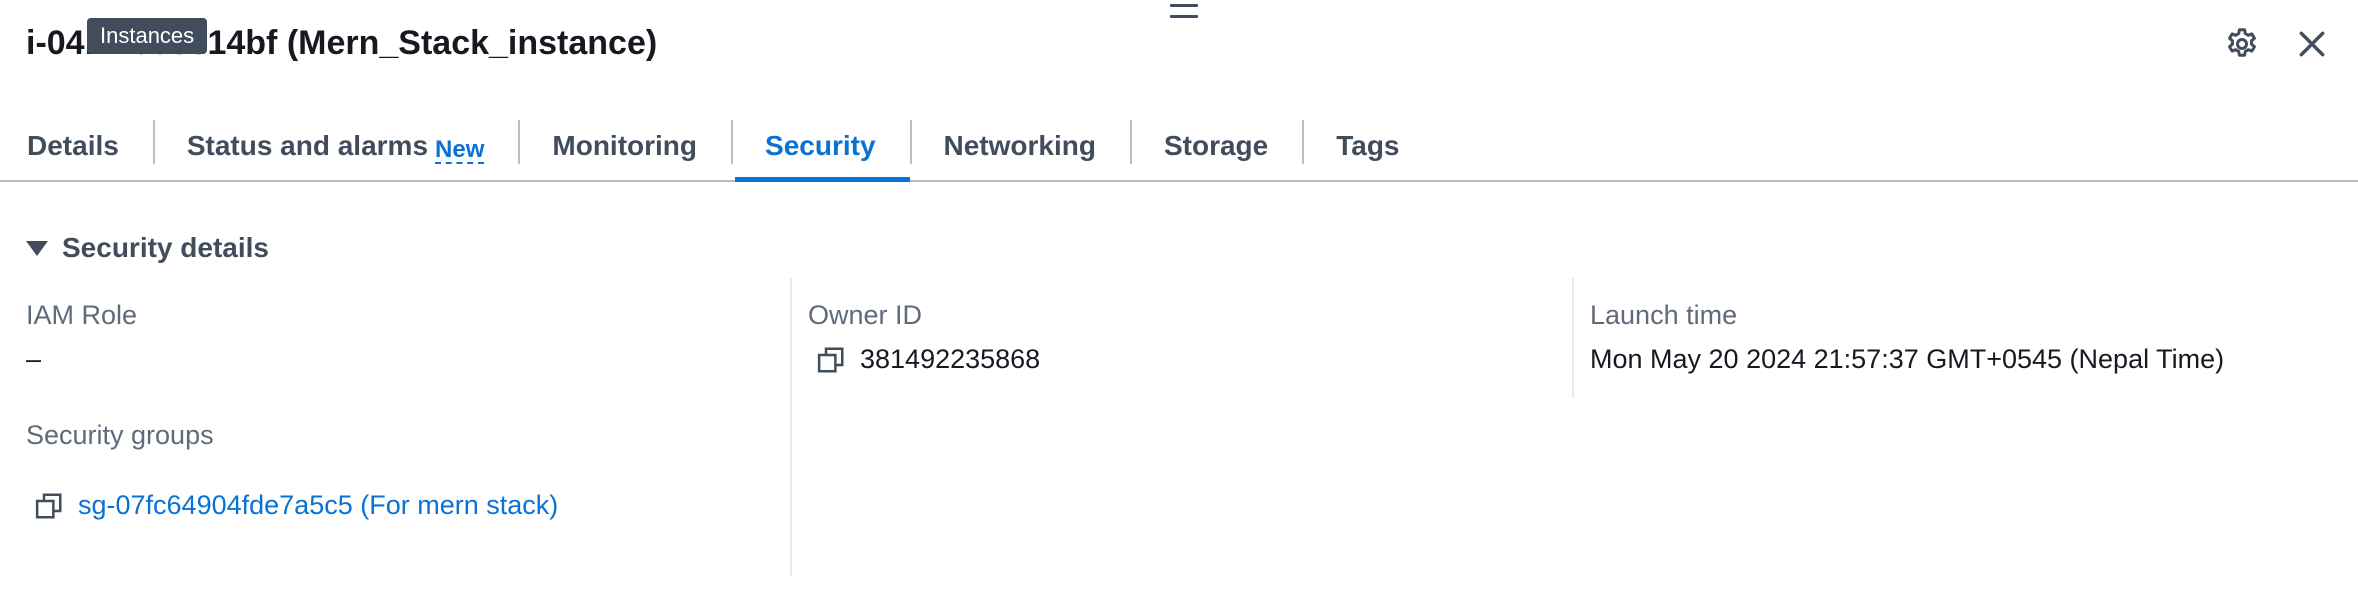 The image size is (2358, 596). Describe the element at coordinates (865, 315) in the screenshot. I see `owner-id-label: Owner ID` at that location.